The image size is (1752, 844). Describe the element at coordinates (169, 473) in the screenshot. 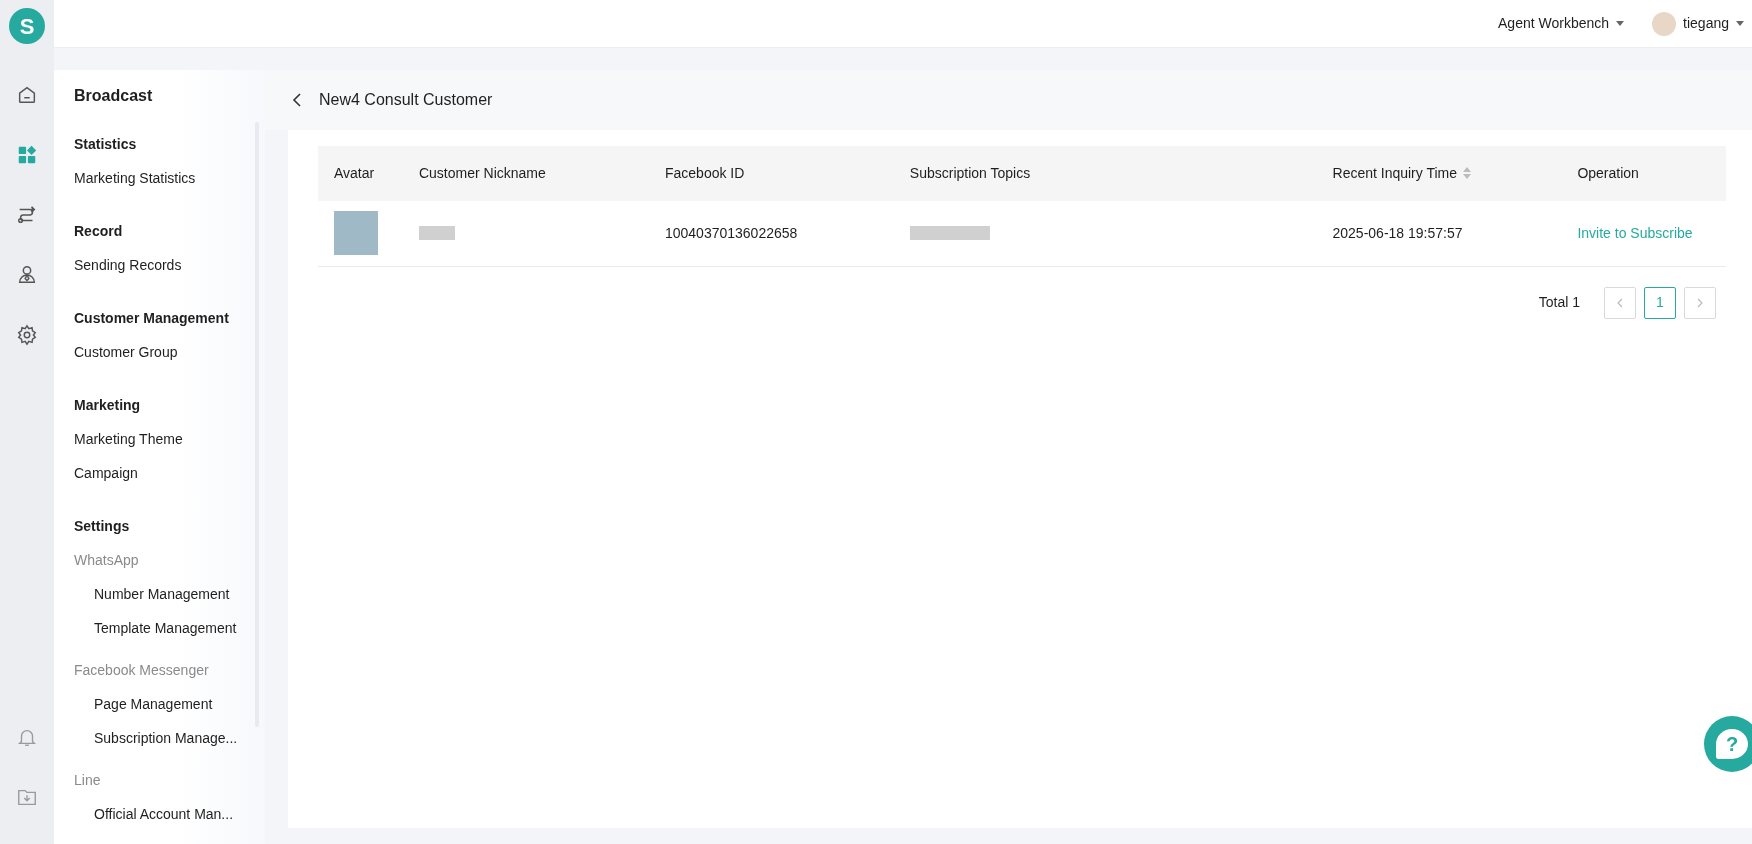

I see `sidebar-item: Campaign` at that location.